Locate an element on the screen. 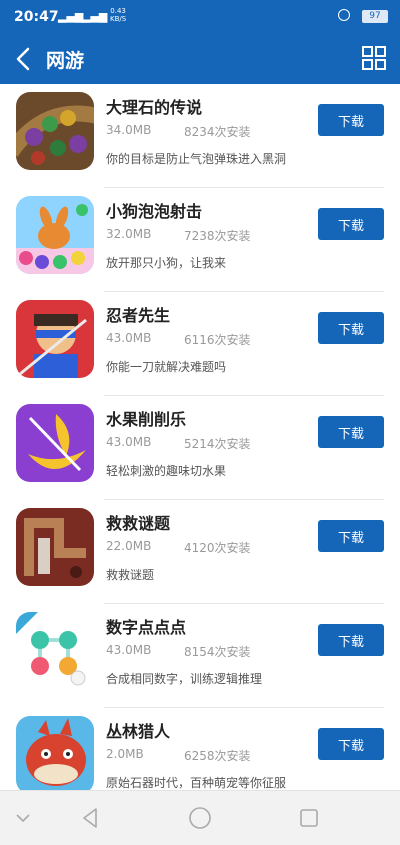 This screenshot has height=845, width=400. back-button is located at coordinates (24, 59).